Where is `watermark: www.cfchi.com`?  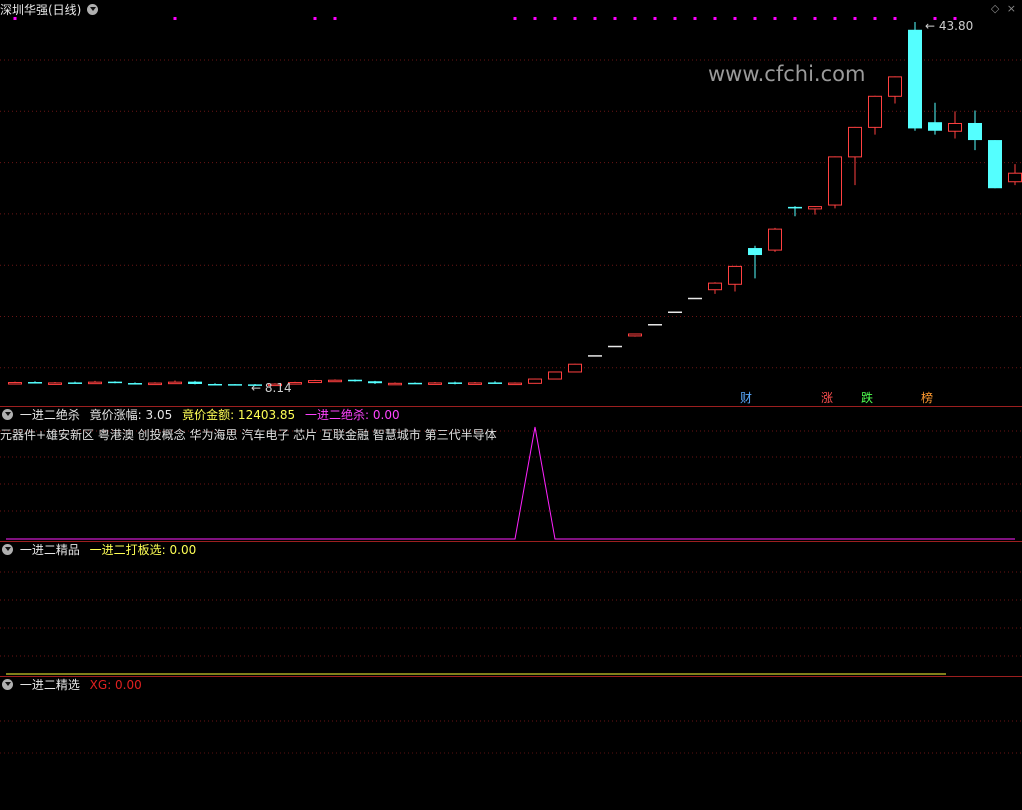 watermark: www.cfchi.com is located at coordinates (787, 74).